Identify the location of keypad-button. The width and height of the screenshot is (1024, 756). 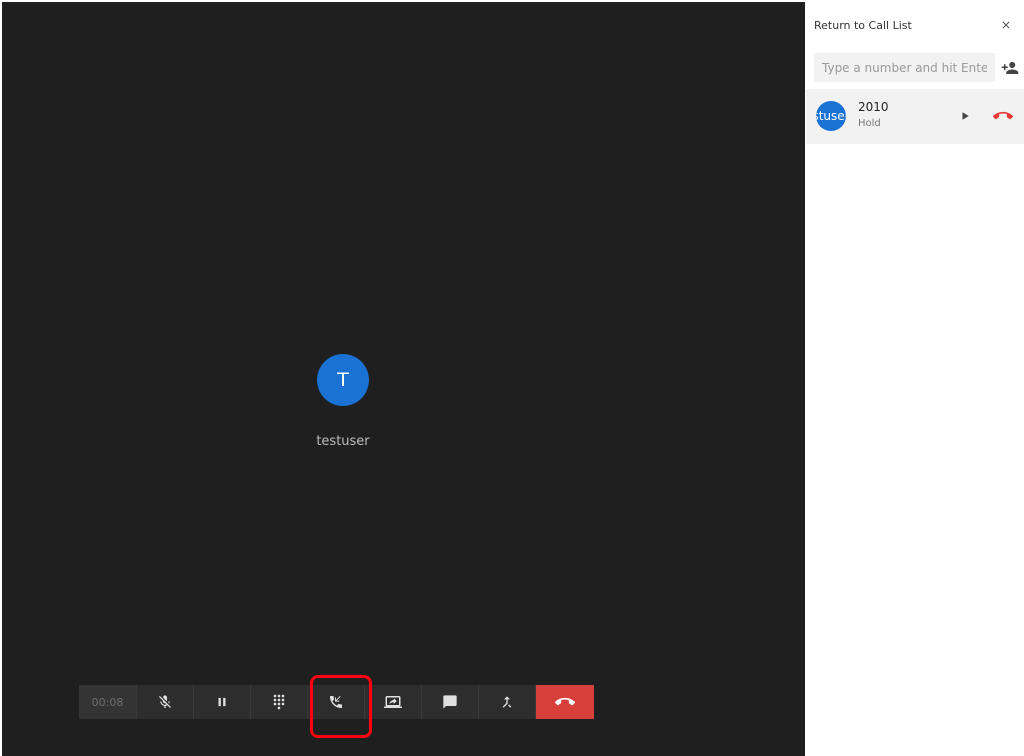
(279, 702).